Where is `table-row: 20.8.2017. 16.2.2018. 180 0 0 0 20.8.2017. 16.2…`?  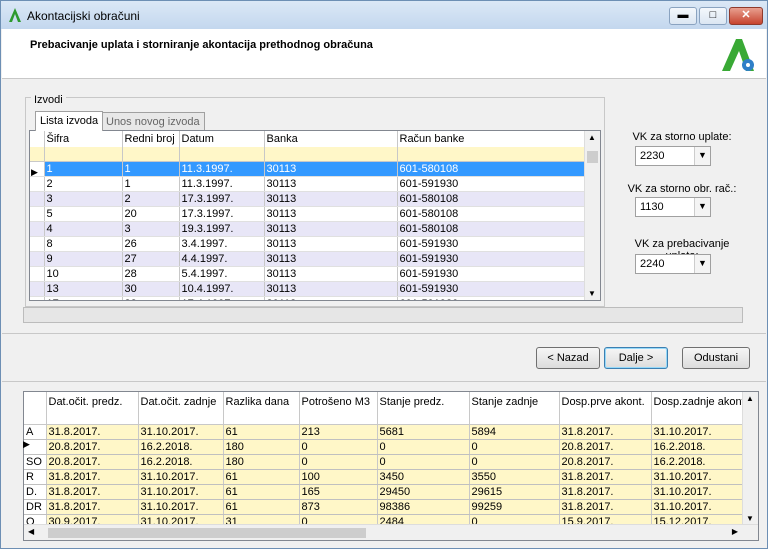
table-row: 20.8.2017. 16.2.2018. 180 0 0 0 20.8.2017. 16.2… is located at coordinates (391, 447).